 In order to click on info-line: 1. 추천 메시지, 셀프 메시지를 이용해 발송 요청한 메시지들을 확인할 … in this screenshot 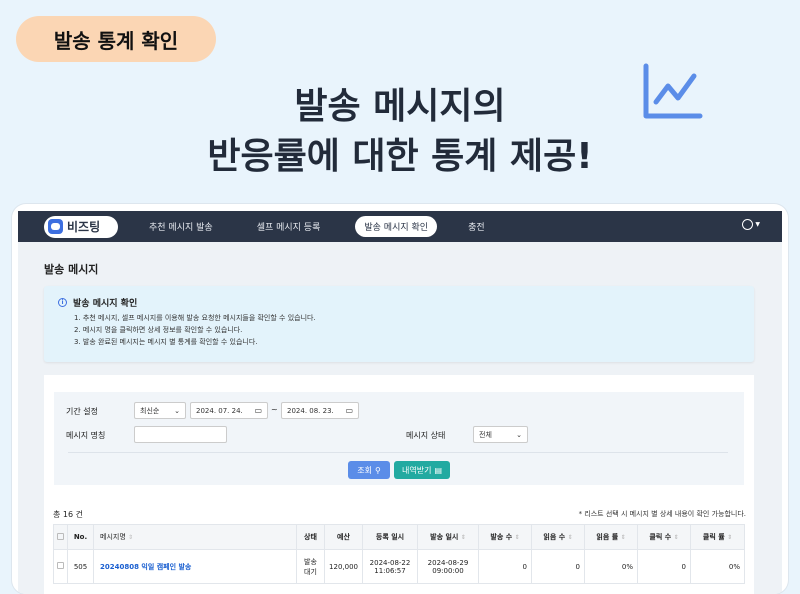, I will do `click(195, 318)`.